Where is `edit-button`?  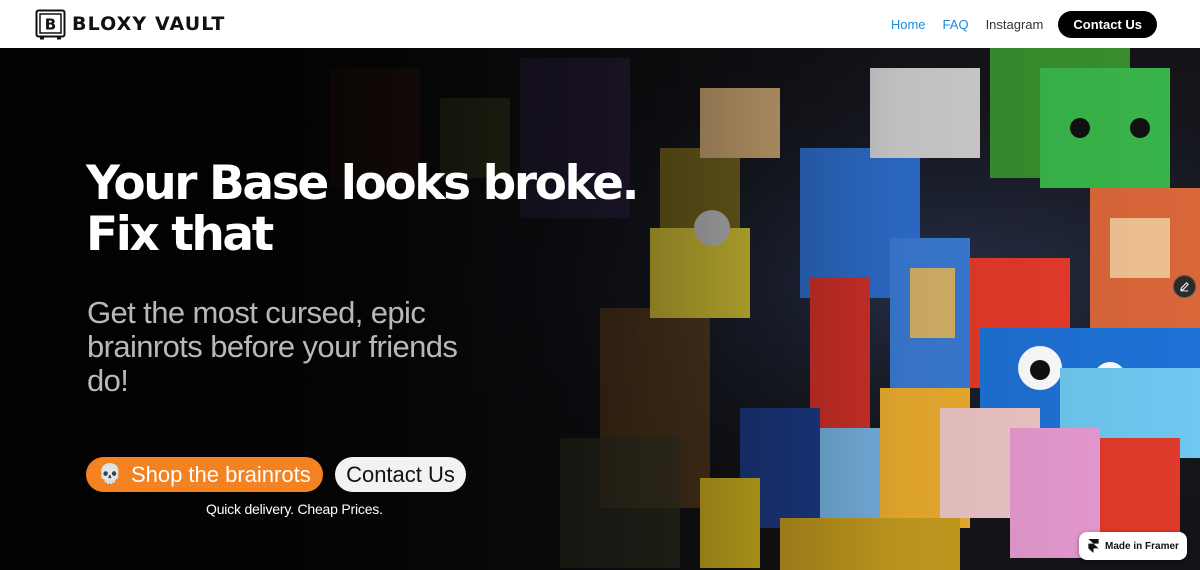
edit-button is located at coordinates (1184, 286).